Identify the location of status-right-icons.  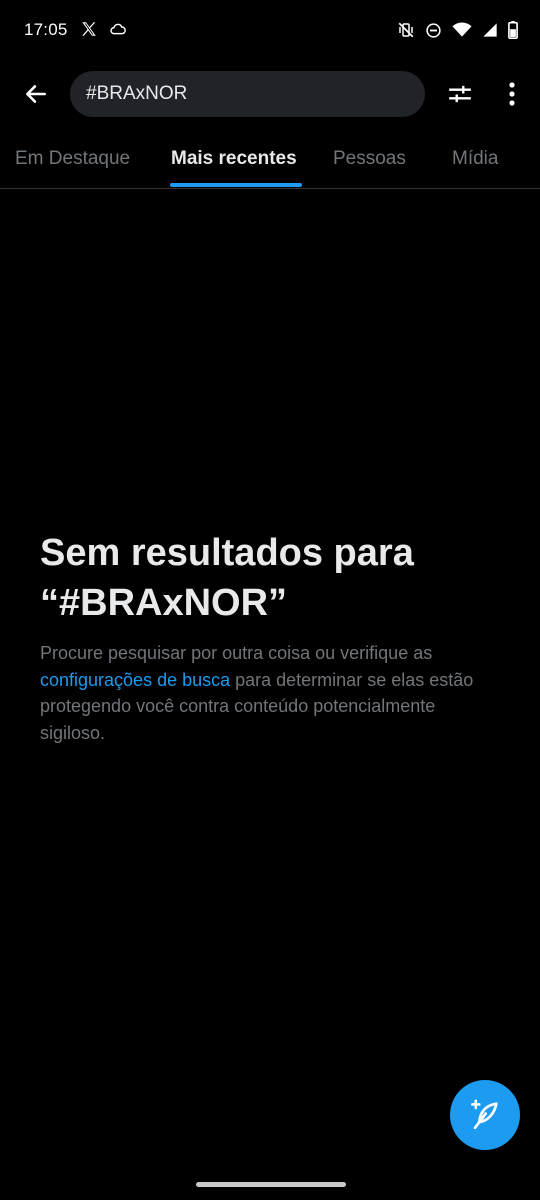
(457, 32).